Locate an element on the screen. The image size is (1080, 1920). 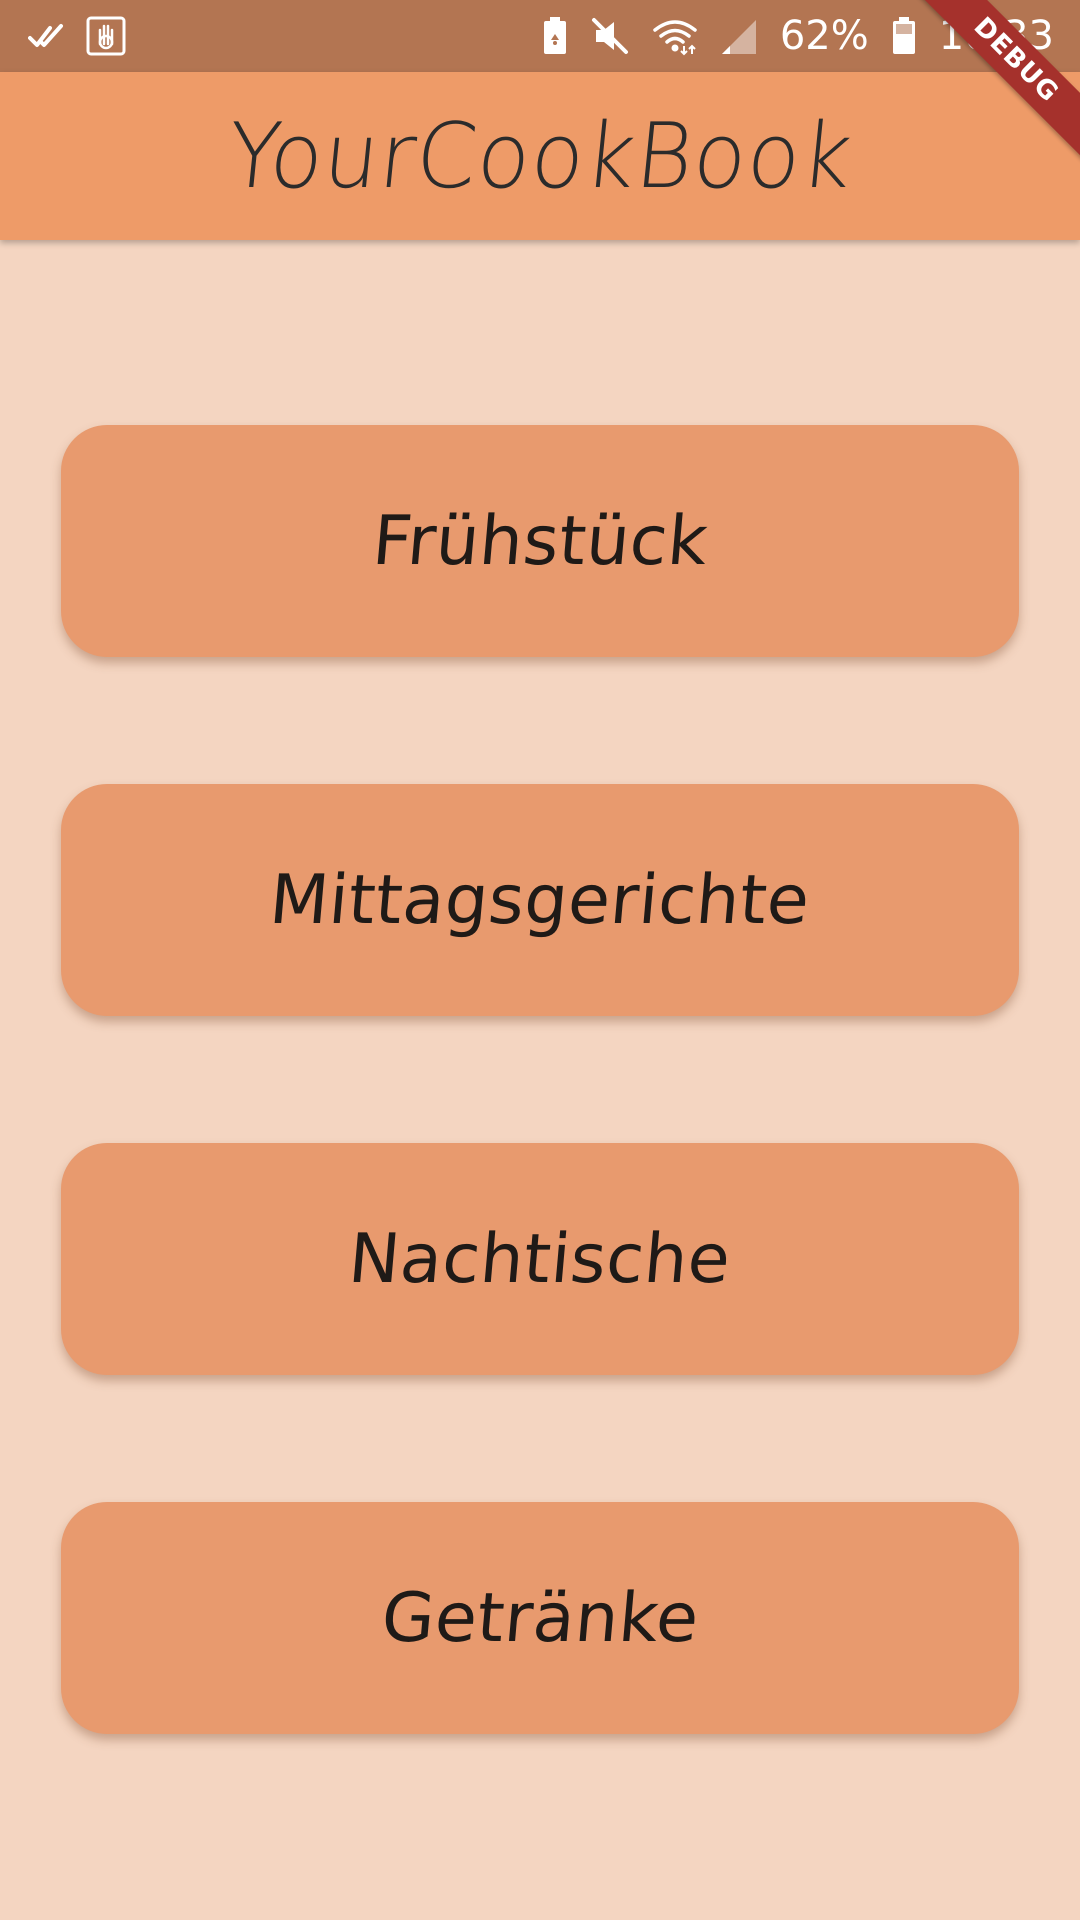
category-button-breakfast: Frühstück is located at coordinates (540, 541).